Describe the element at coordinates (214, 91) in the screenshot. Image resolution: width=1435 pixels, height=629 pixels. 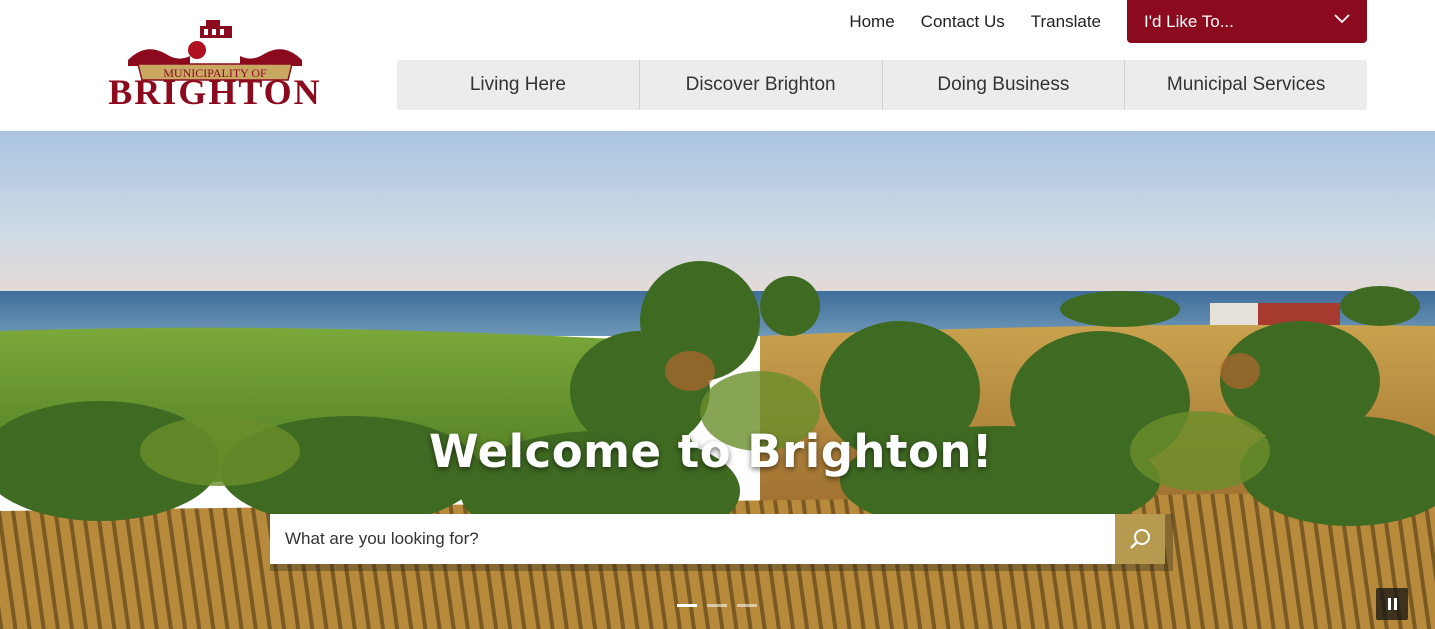
I see `logo-name-text: BRIGHTON` at that location.